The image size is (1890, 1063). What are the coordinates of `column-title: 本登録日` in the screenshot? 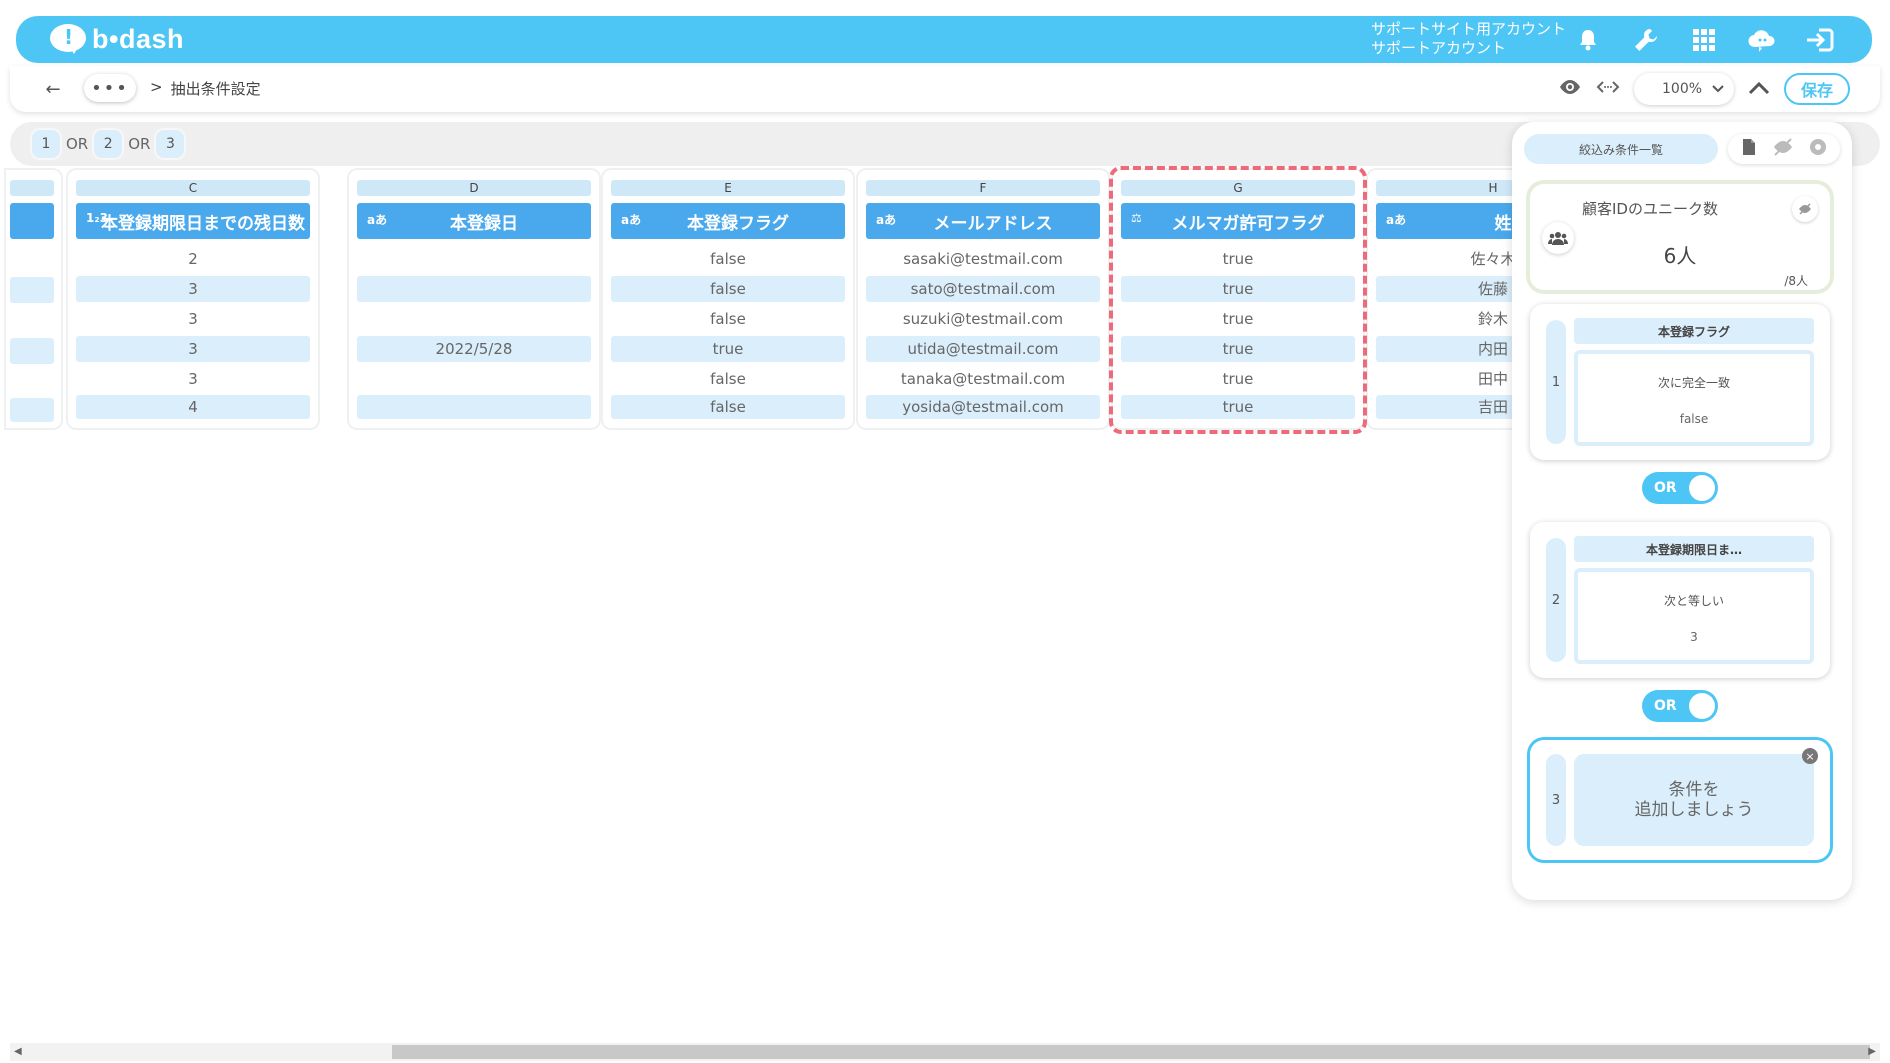 It's located at (484, 223).